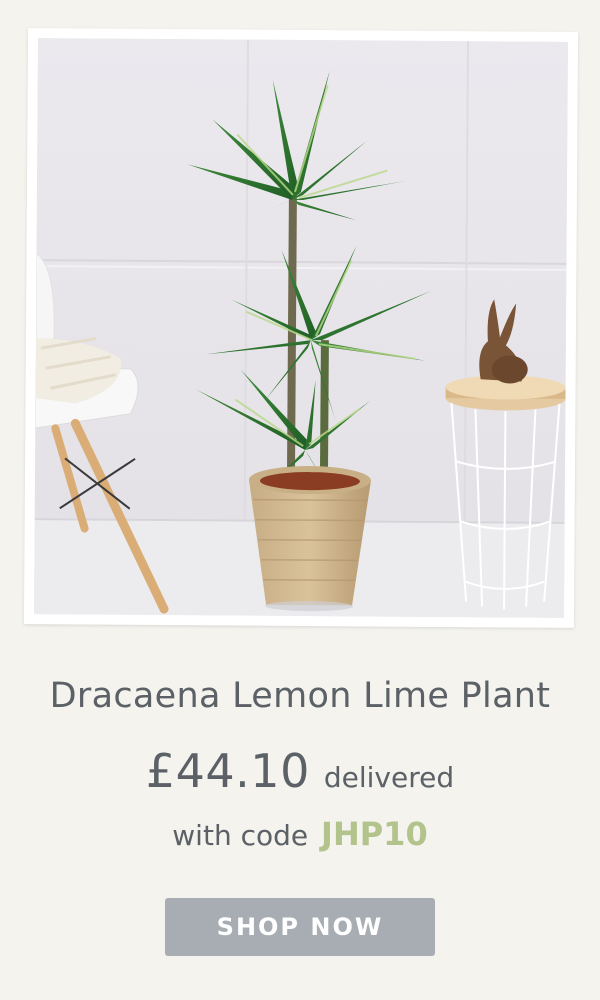  I want to click on shop-now-button: SHOP NOW, so click(300, 927).